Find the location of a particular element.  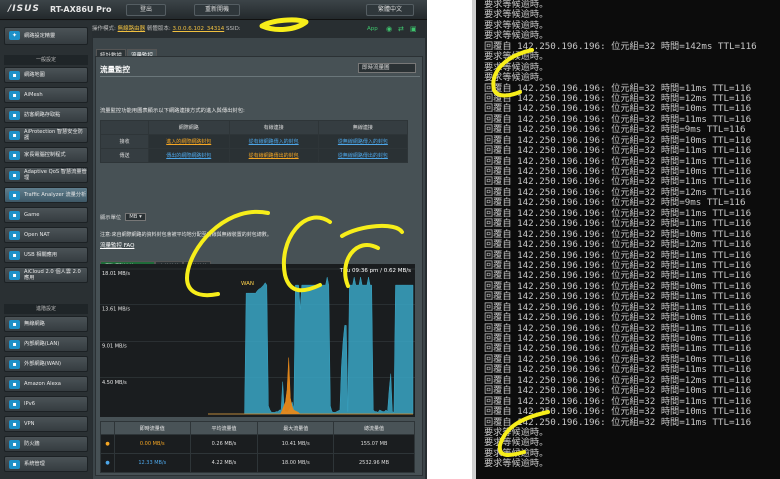

sidebar-item-globe: ▪ 外部網路(WAN) is located at coordinates (46, 364).